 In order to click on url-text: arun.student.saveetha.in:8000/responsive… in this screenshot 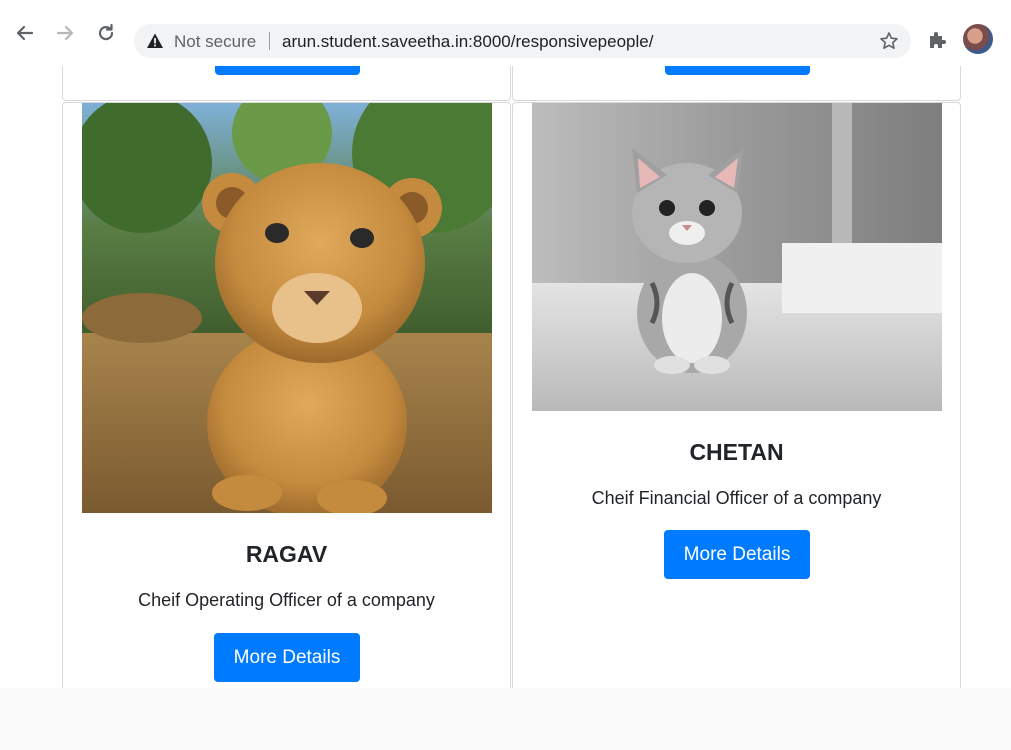, I will do `click(467, 42)`.